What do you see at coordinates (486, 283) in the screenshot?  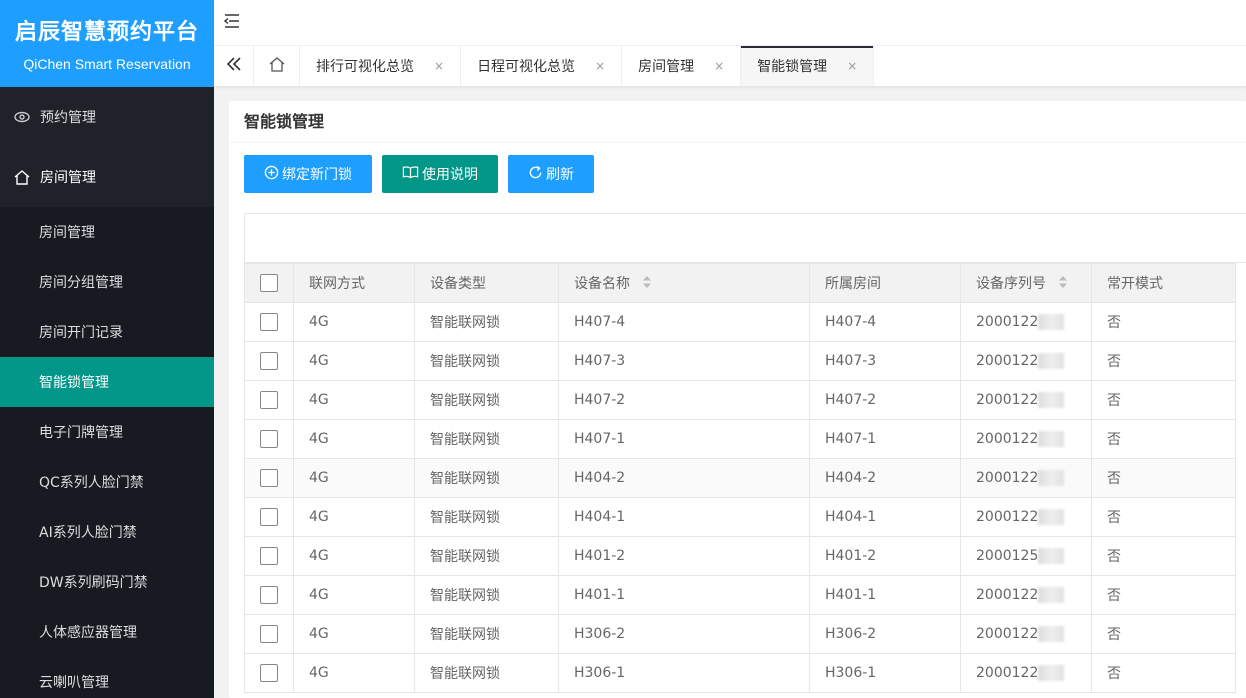 I see `col-device-type: 设备类型` at bounding box center [486, 283].